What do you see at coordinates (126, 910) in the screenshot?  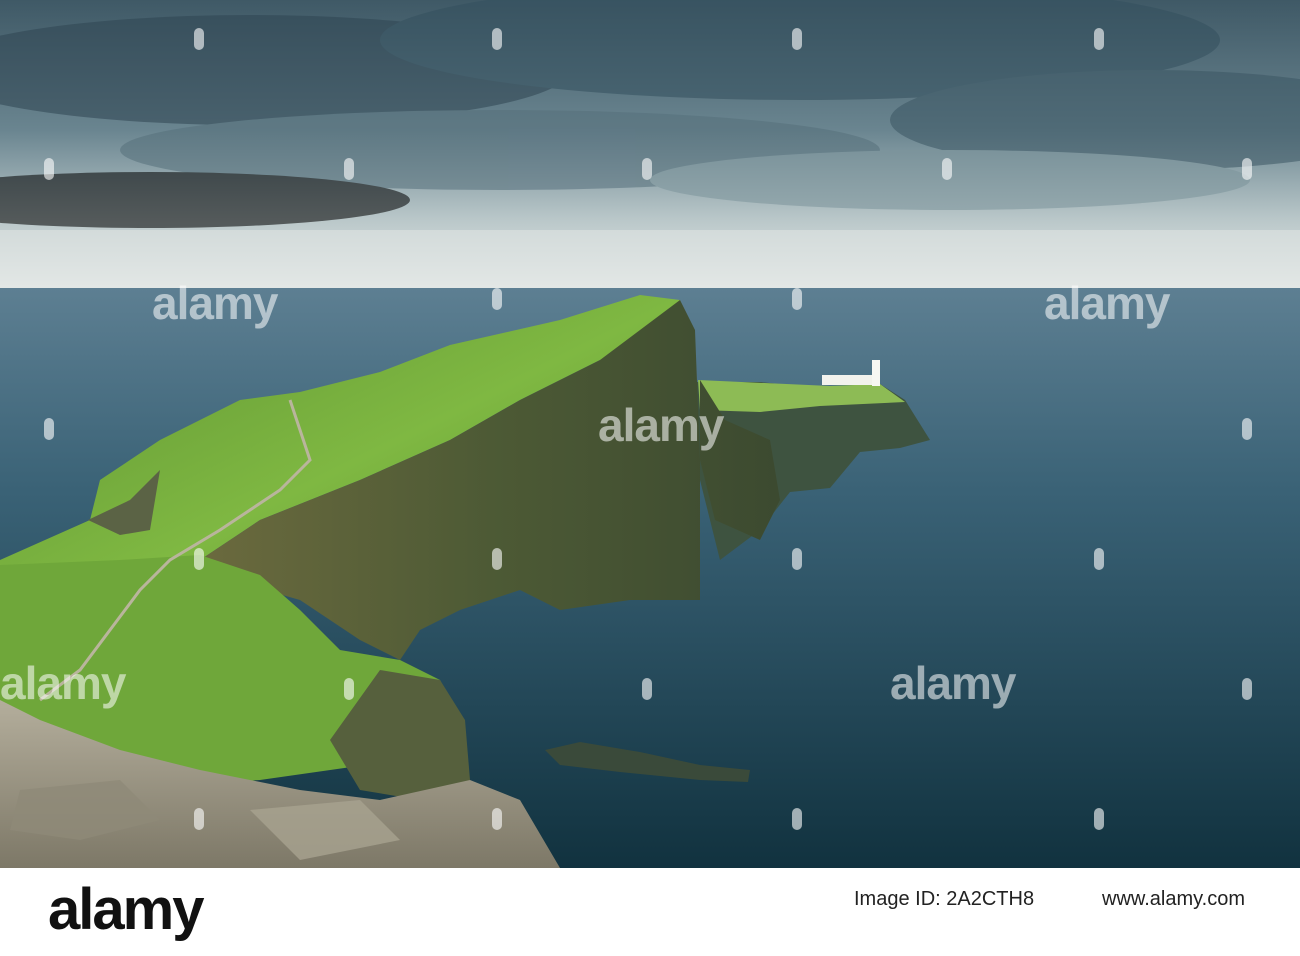 I see `alamy-logo: alamy` at bounding box center [126, 910].